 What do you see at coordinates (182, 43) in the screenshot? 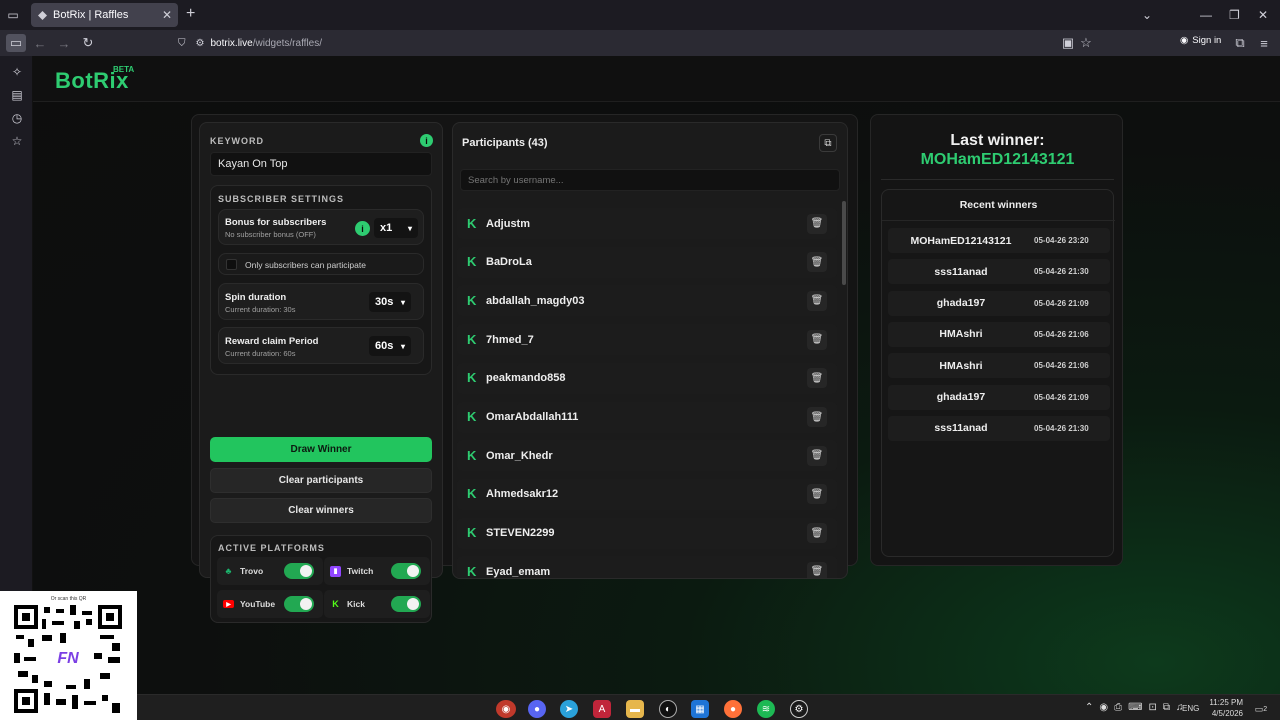
I see `shield-icon: ⛉` at bounding box center [182, 43].